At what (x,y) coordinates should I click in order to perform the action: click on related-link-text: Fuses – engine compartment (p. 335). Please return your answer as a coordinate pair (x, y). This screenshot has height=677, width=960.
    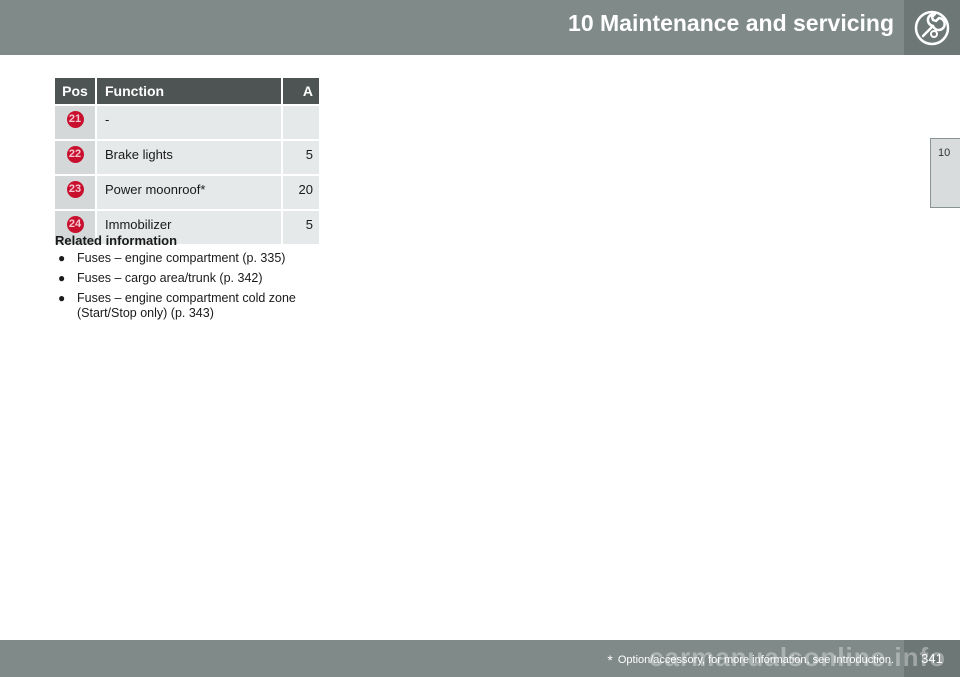
    Looking at the image, I should click on (181, 258).